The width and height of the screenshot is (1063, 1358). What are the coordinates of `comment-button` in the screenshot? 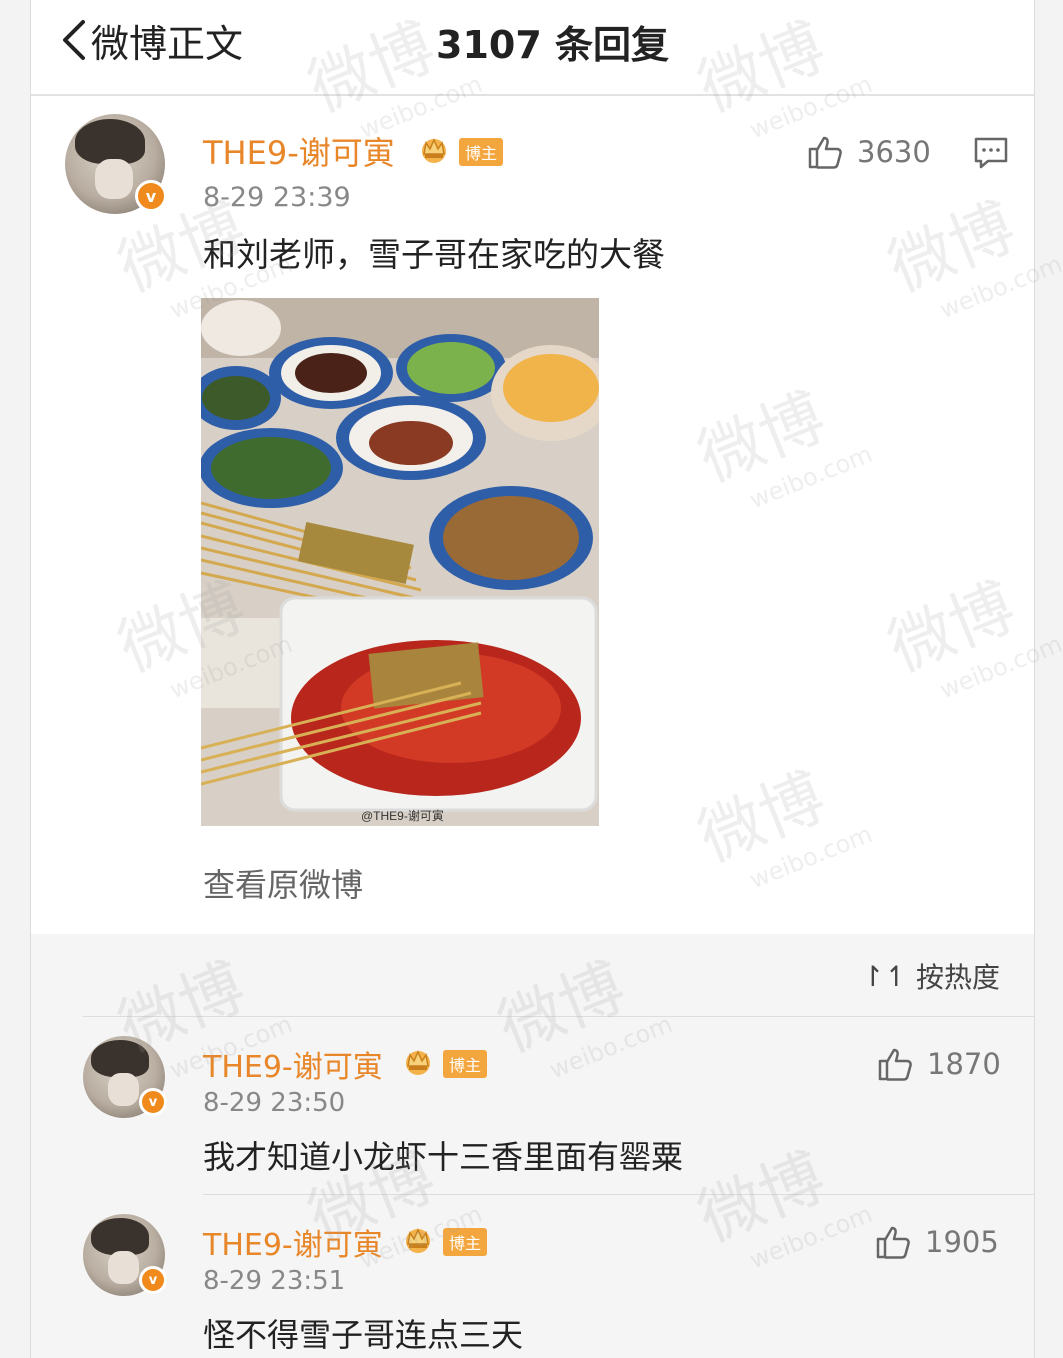 It's located at (991, 155).